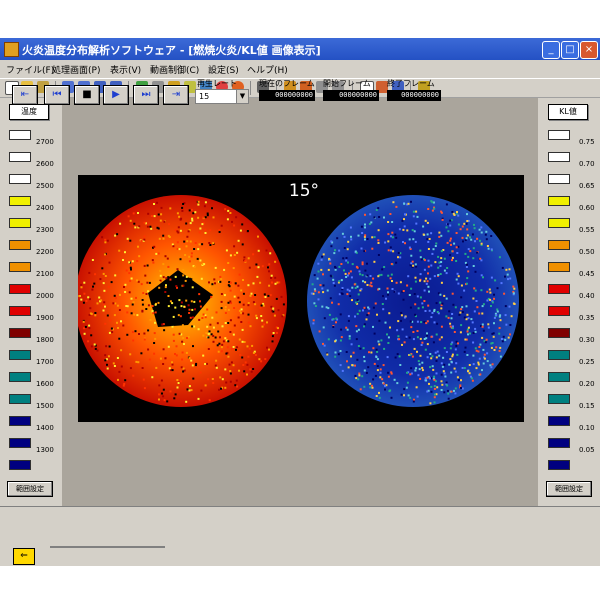  Describe the element at coordinates (587, 274) in the screenshot. I see `kl-legend-value: 0.45` at that location.